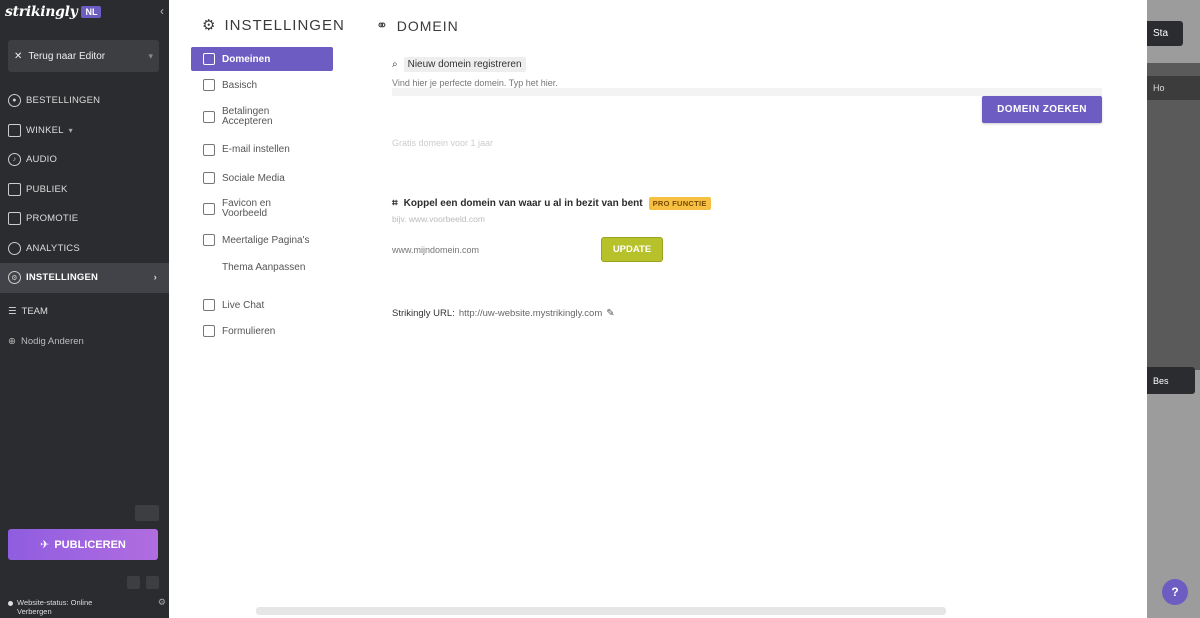 The image size is (1200, 618). Describe the element at coordinates (209, 59) in the screenshot. I see `domain-icon` at that location.